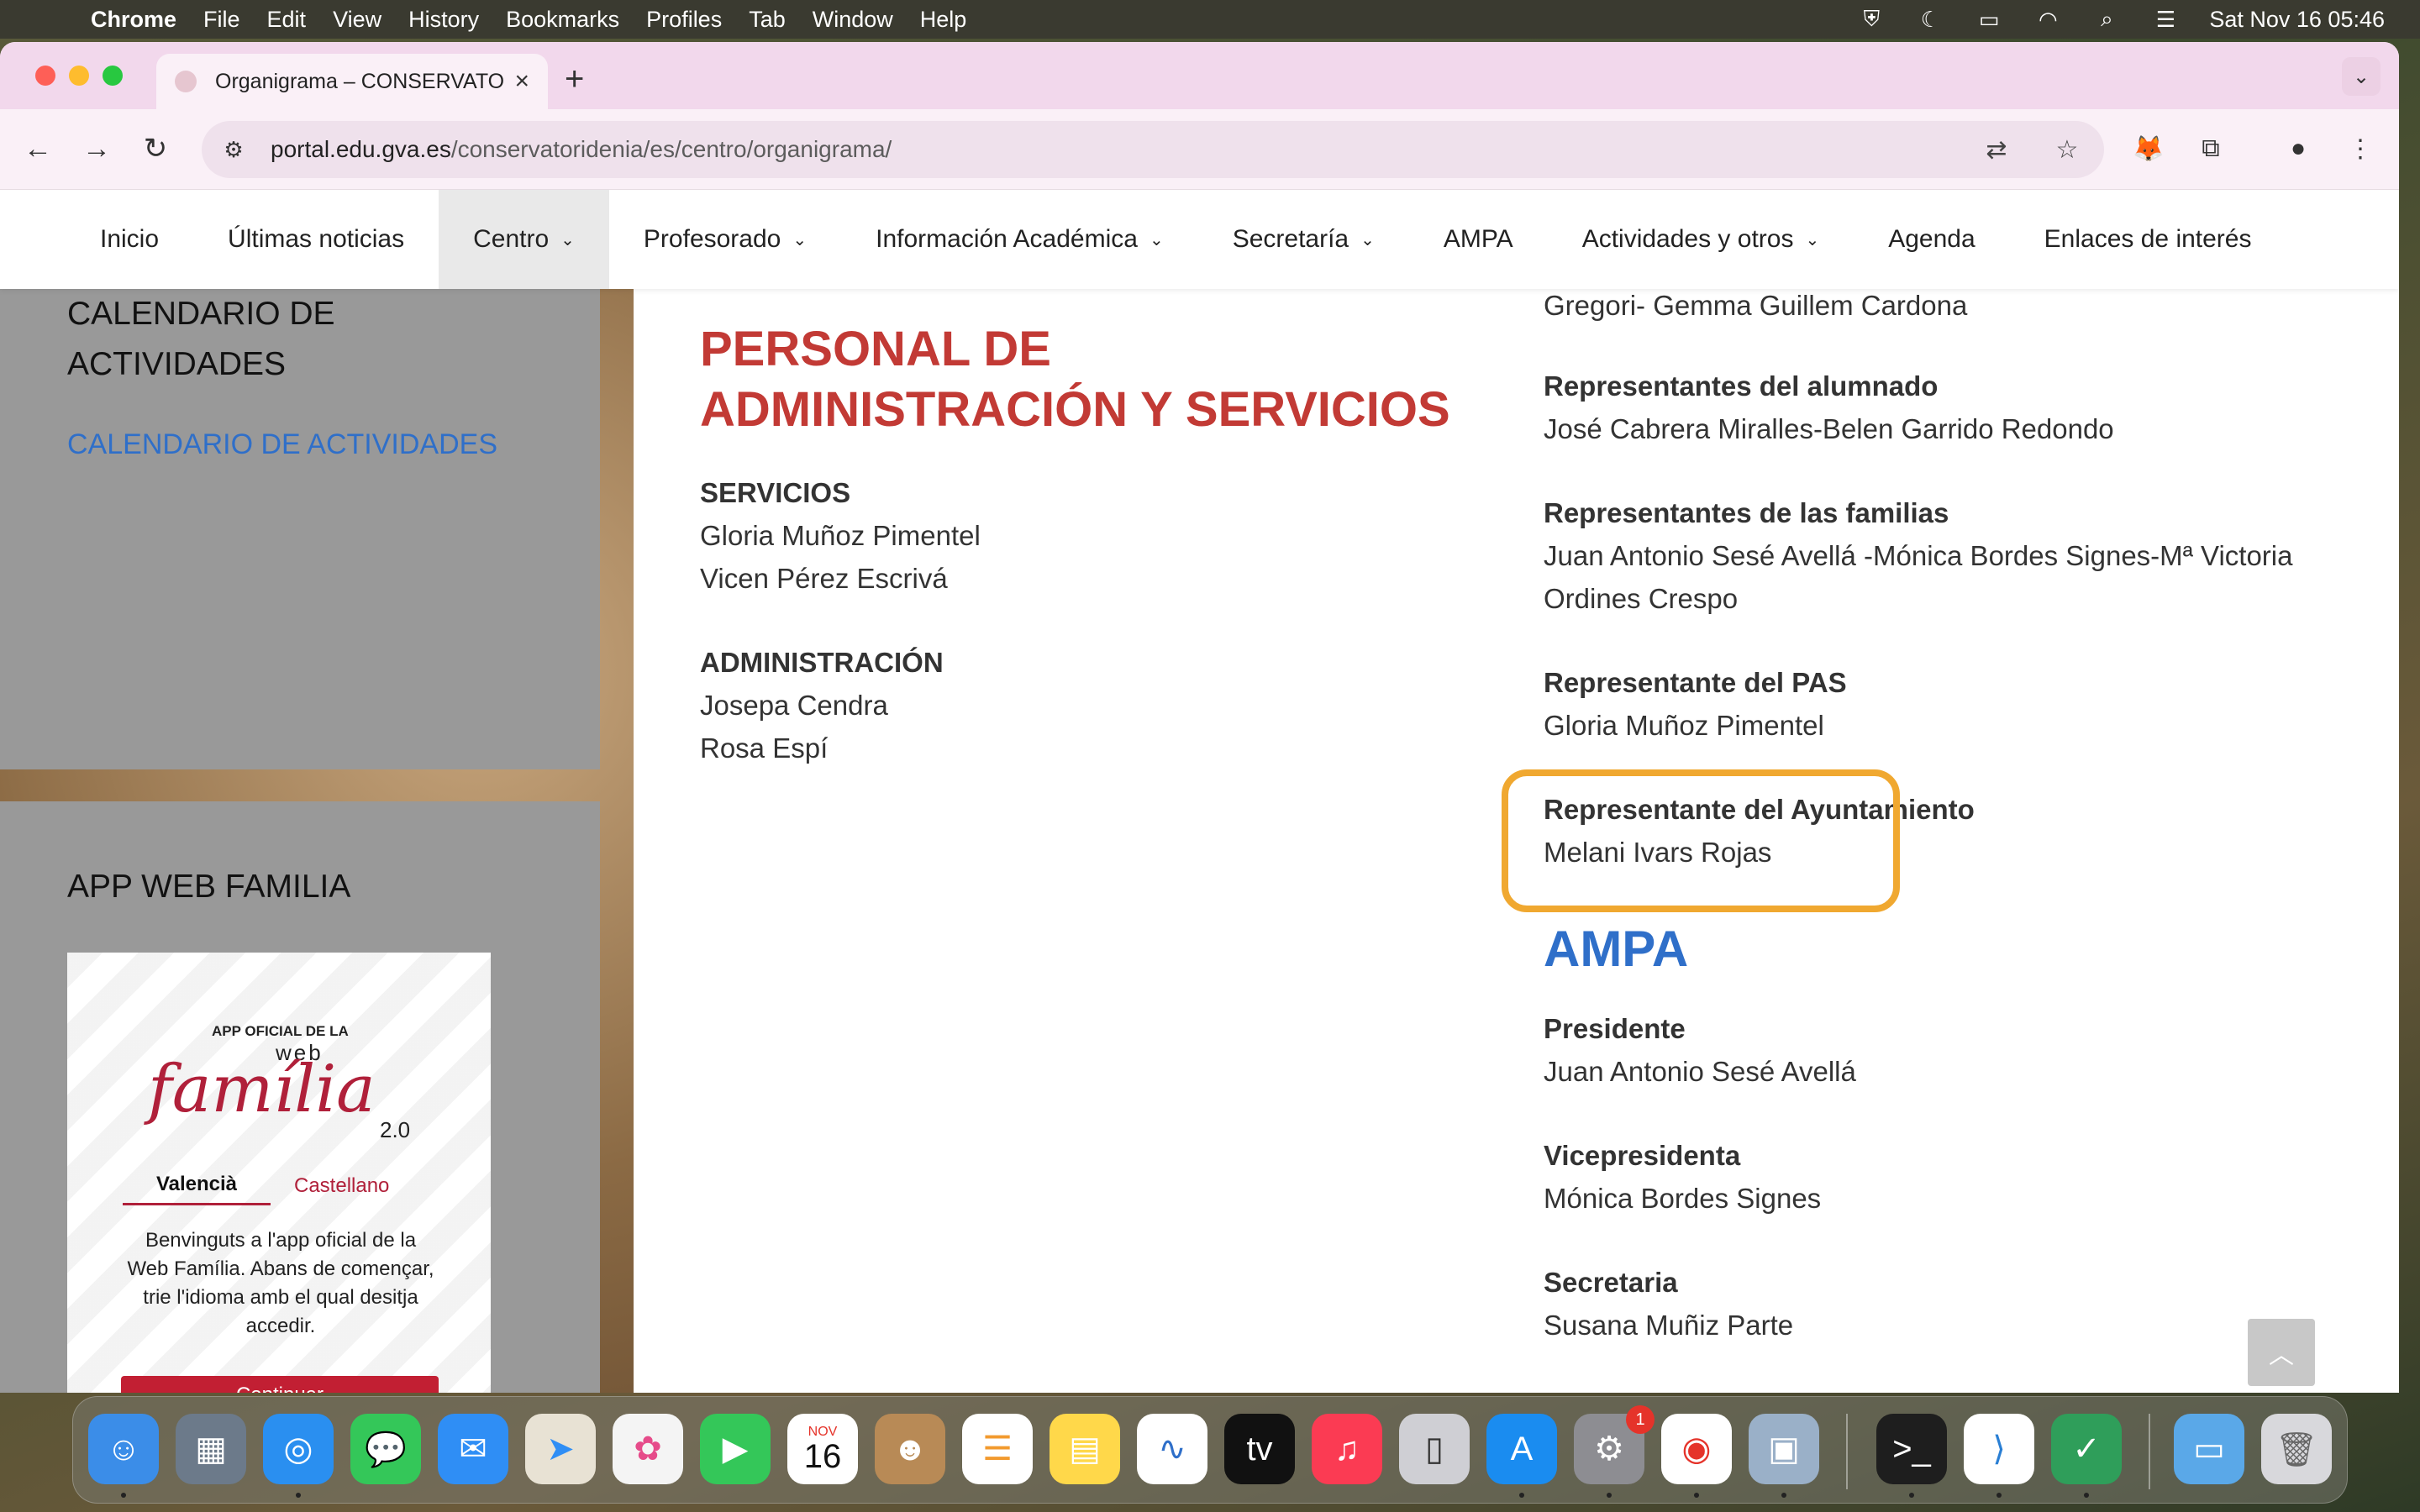 The image size is (2420, 1512). Describe the element at coordinates (2148, 239) in the screenshot. I see `nav-enlaces: Enlaces de interés` at that location.